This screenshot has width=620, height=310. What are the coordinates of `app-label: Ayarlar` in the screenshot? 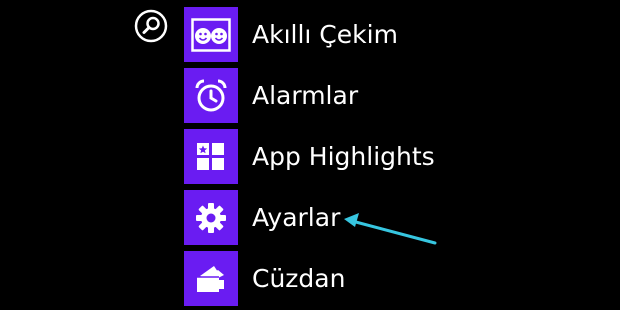 It's located at (296, 217).